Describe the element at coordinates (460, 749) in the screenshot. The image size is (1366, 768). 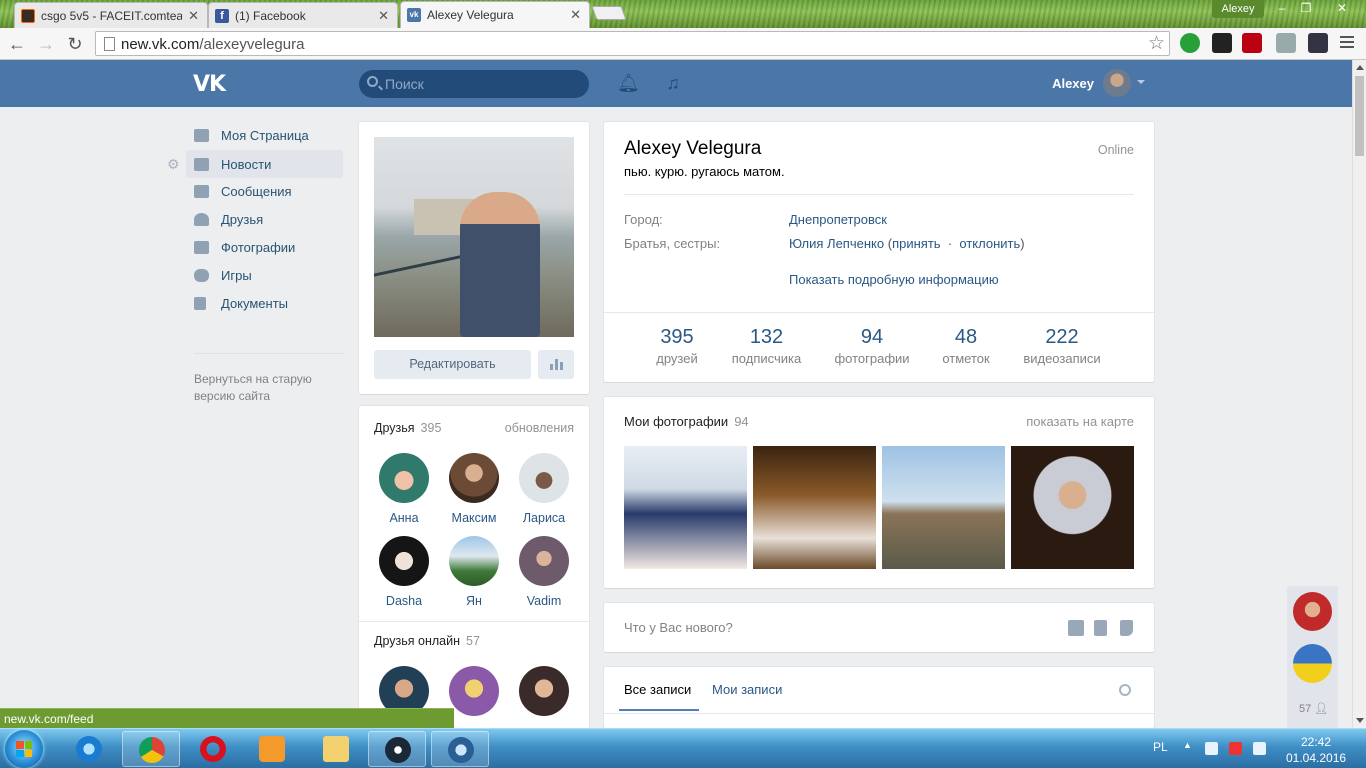
I see `taskbar-teamspeak` at that location.